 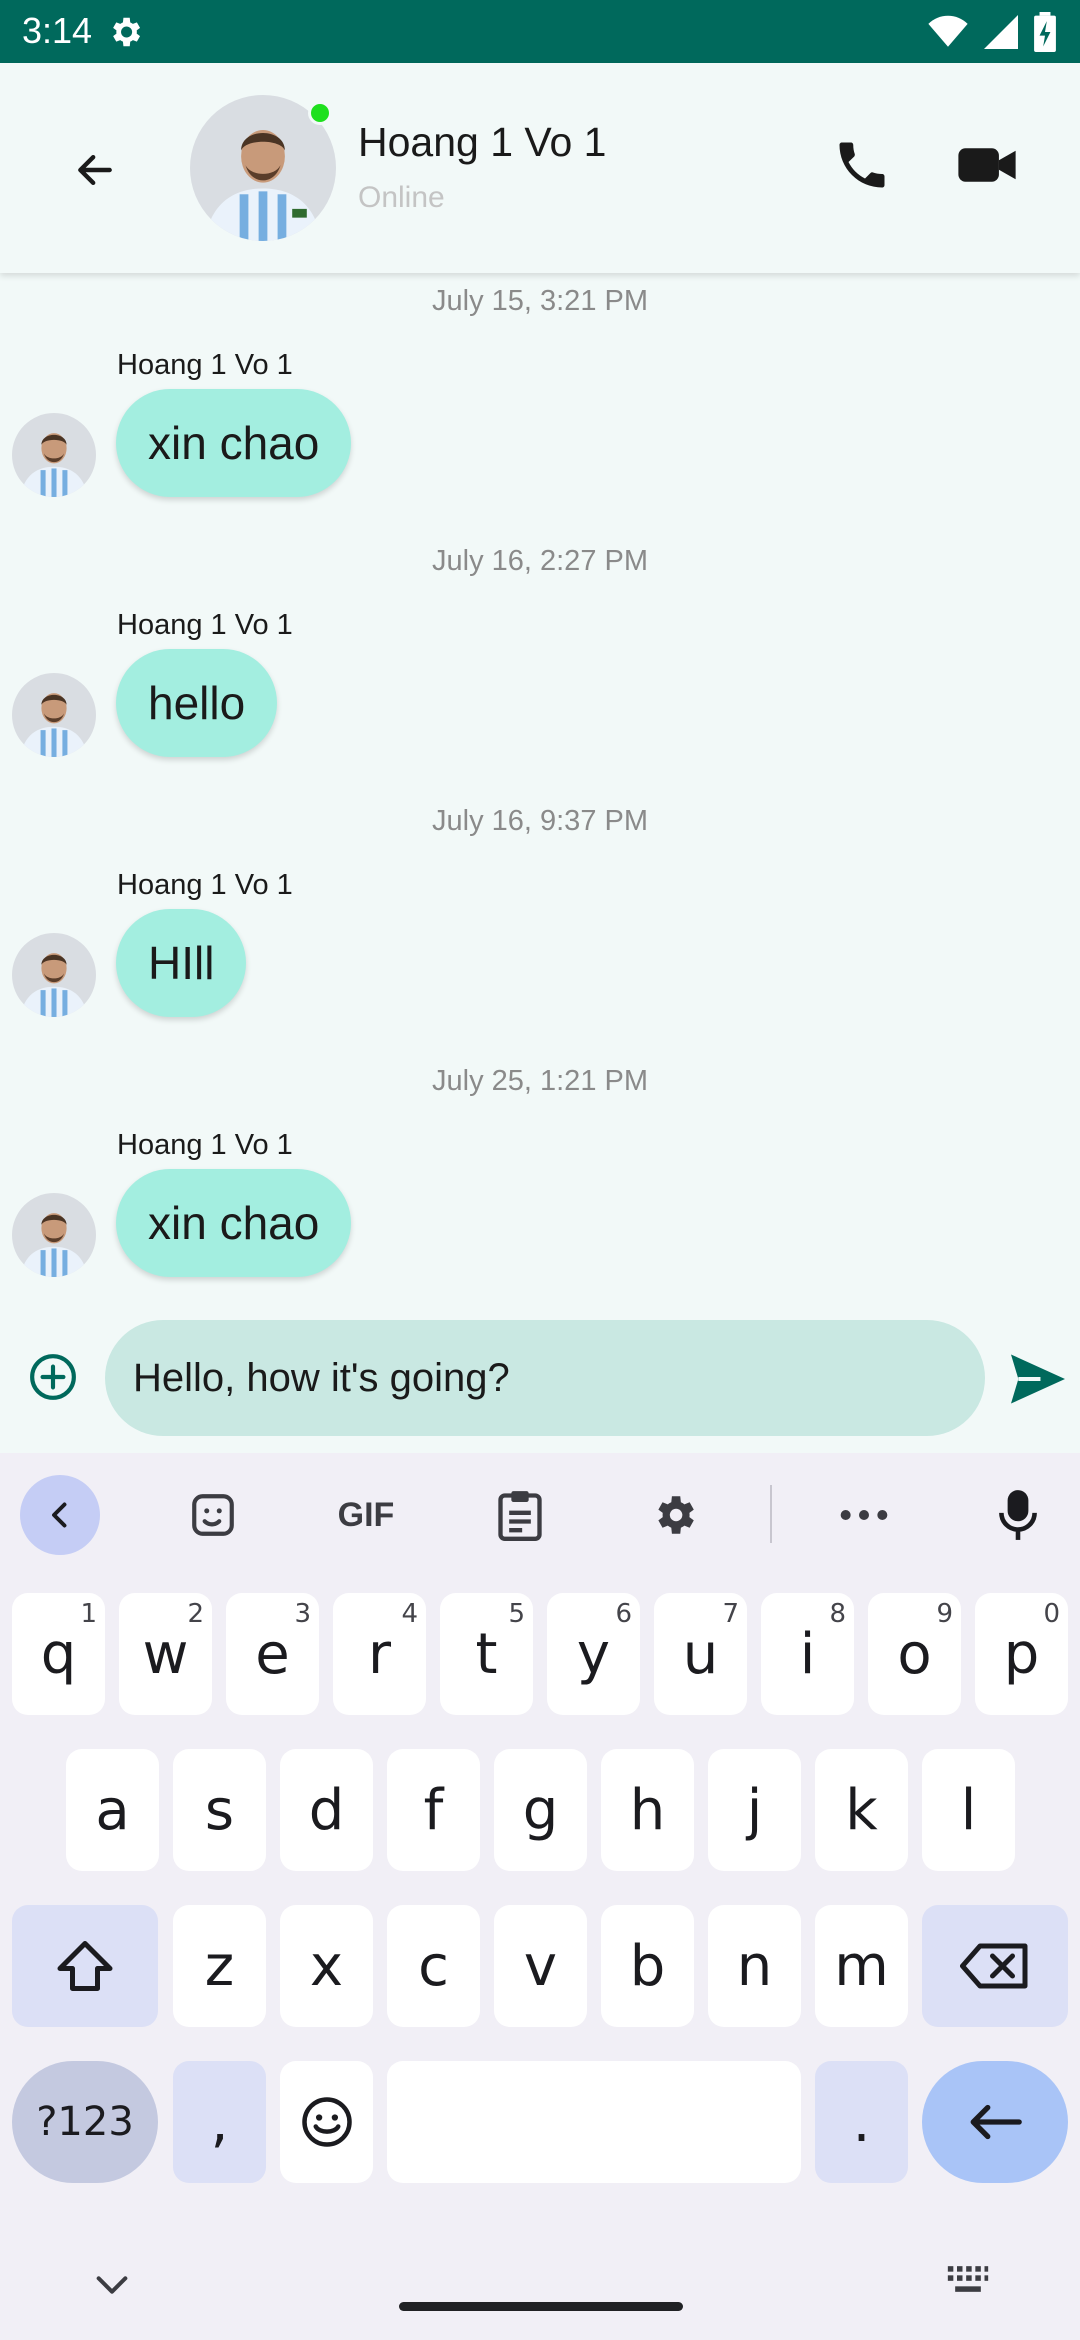 I want to click on gif-button: GIF, so click(x=366, y=1515).